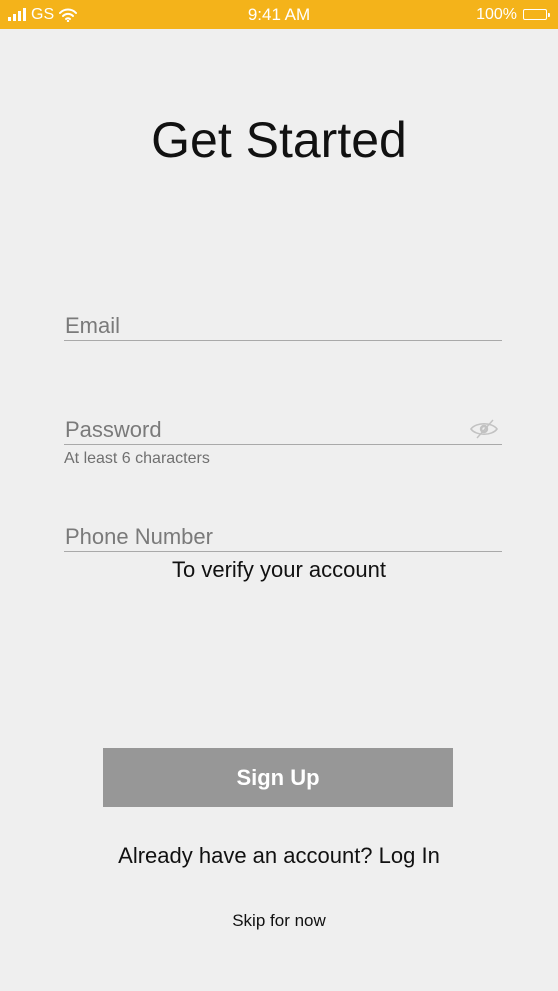 Image resolution: width=558 pixels, height=991 pixels. I want to click on email-field-container, so click(283, 326).